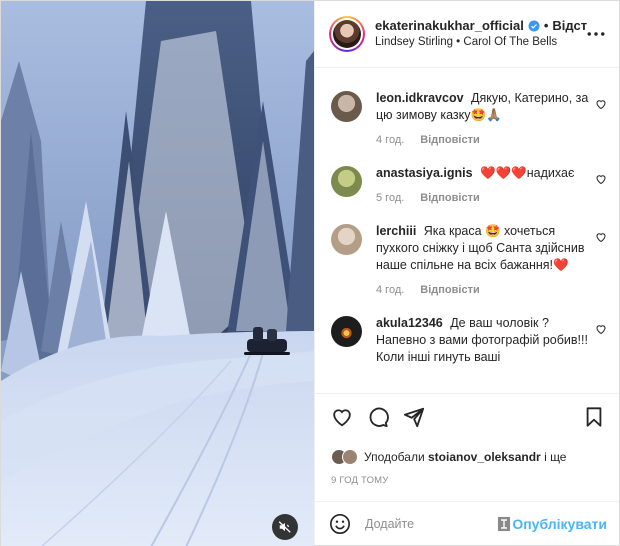 Image resolution: width=620 pixels, height=546 pixels. Describe the element at coordinates (449, 26) in the screenshot. I see `author-username: ekaterinakukhar_official` at that location.